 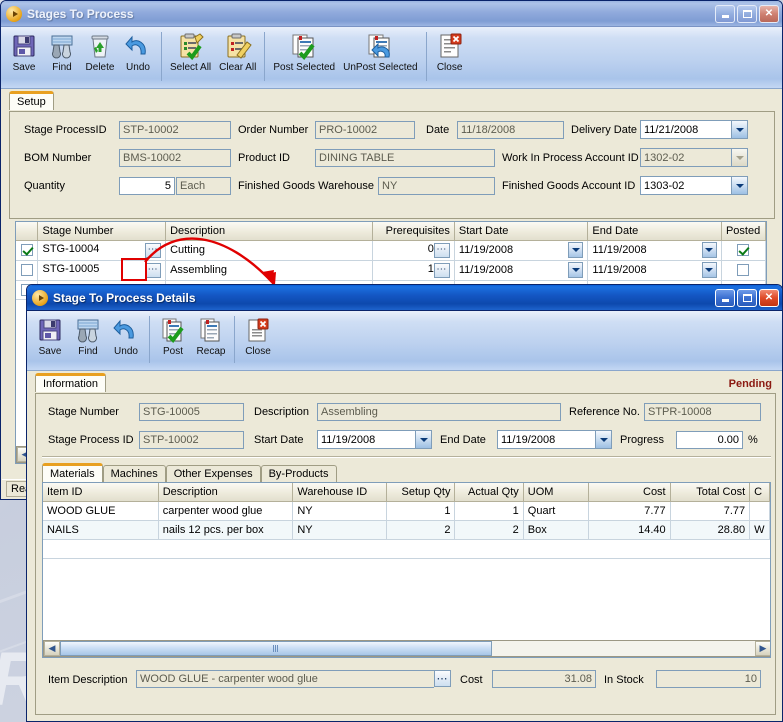 What do you see at coordinates (759, 492) in the screenshot?
I see `materials-col-extra: C` at bounding box center [759, 492].